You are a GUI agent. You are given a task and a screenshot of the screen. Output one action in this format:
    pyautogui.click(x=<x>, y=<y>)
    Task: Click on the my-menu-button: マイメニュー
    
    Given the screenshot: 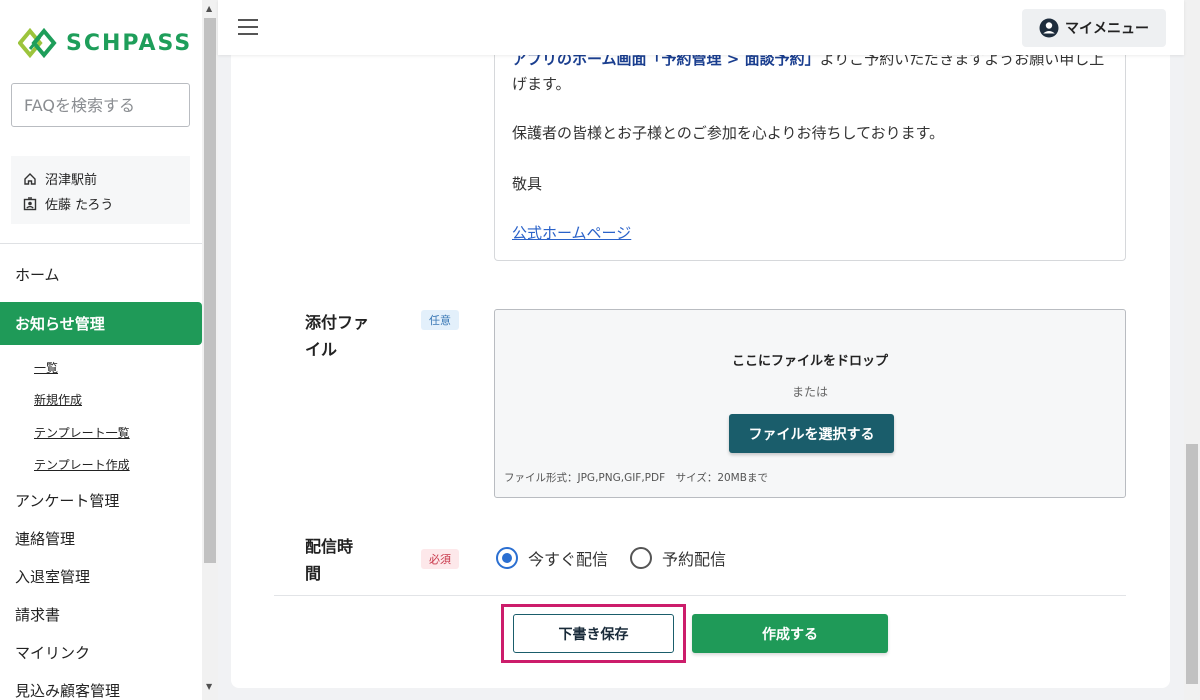 What is the action you would take?
    pyautogui.click(x=1094, y=28)
    